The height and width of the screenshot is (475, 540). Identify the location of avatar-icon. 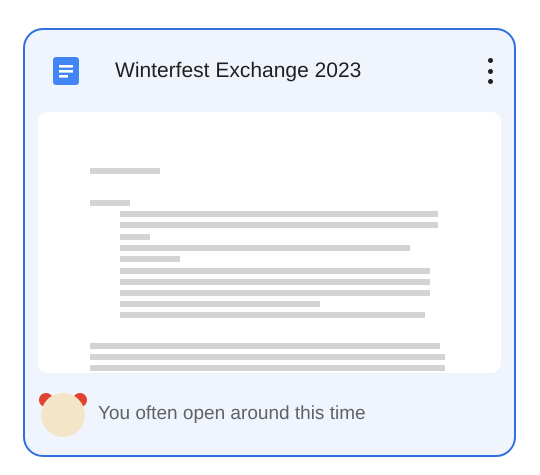
(63, 414).